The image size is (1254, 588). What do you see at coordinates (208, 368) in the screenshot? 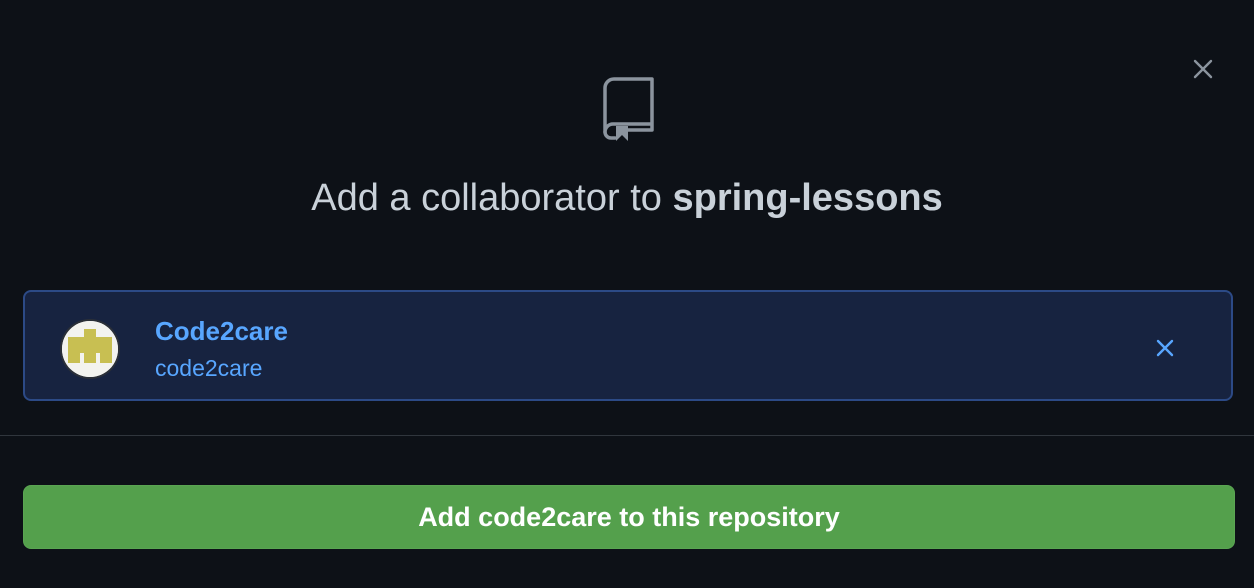
I see `user-login: code2care` at bounding box center [208, 368].